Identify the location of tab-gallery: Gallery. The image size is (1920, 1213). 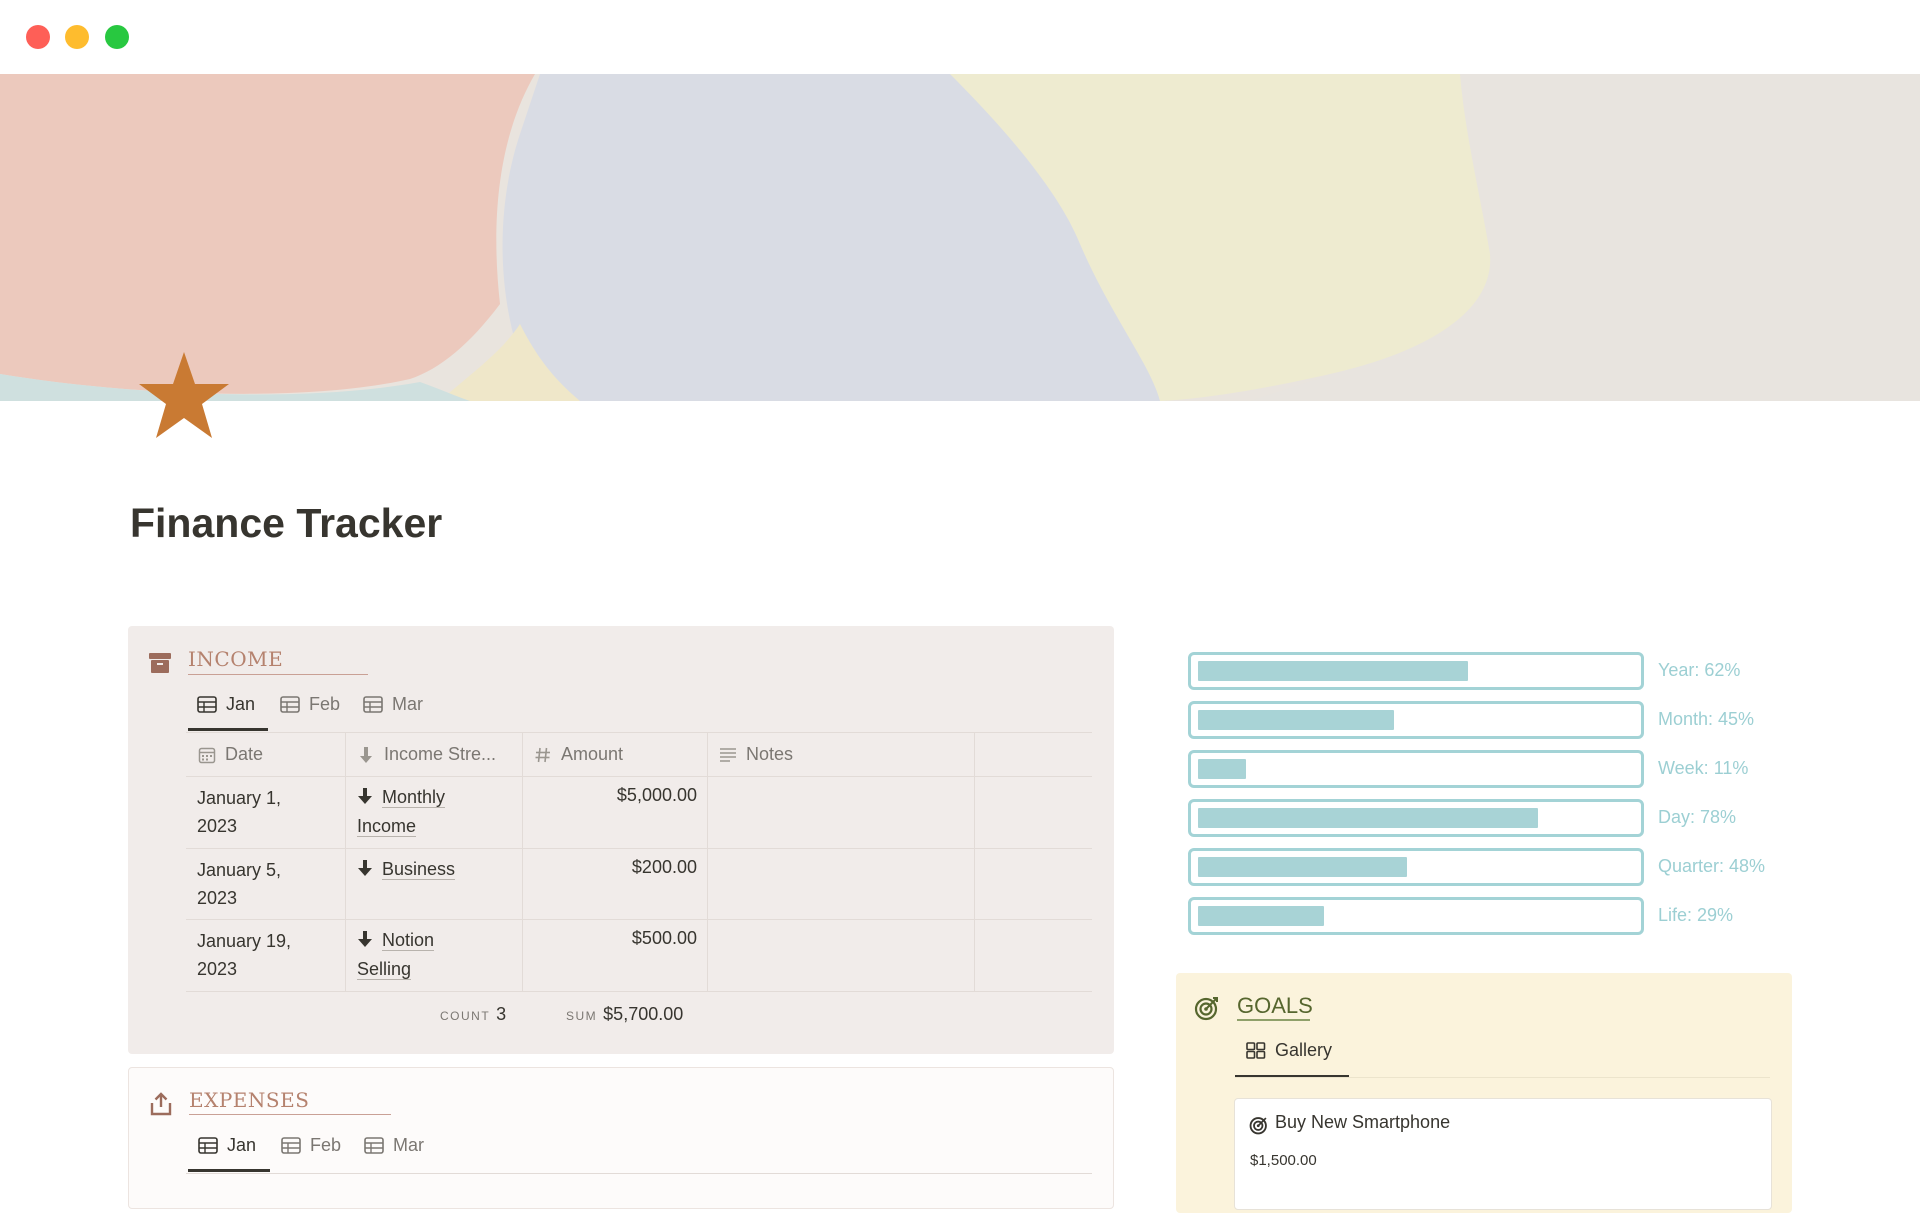
(1289, 1050).